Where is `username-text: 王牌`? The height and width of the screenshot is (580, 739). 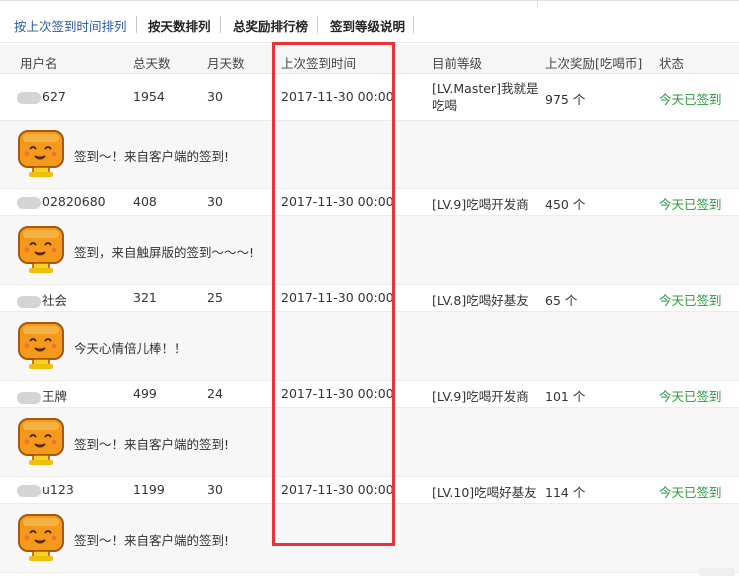 username-text: 王牌 is located at coordinates (55, 396).